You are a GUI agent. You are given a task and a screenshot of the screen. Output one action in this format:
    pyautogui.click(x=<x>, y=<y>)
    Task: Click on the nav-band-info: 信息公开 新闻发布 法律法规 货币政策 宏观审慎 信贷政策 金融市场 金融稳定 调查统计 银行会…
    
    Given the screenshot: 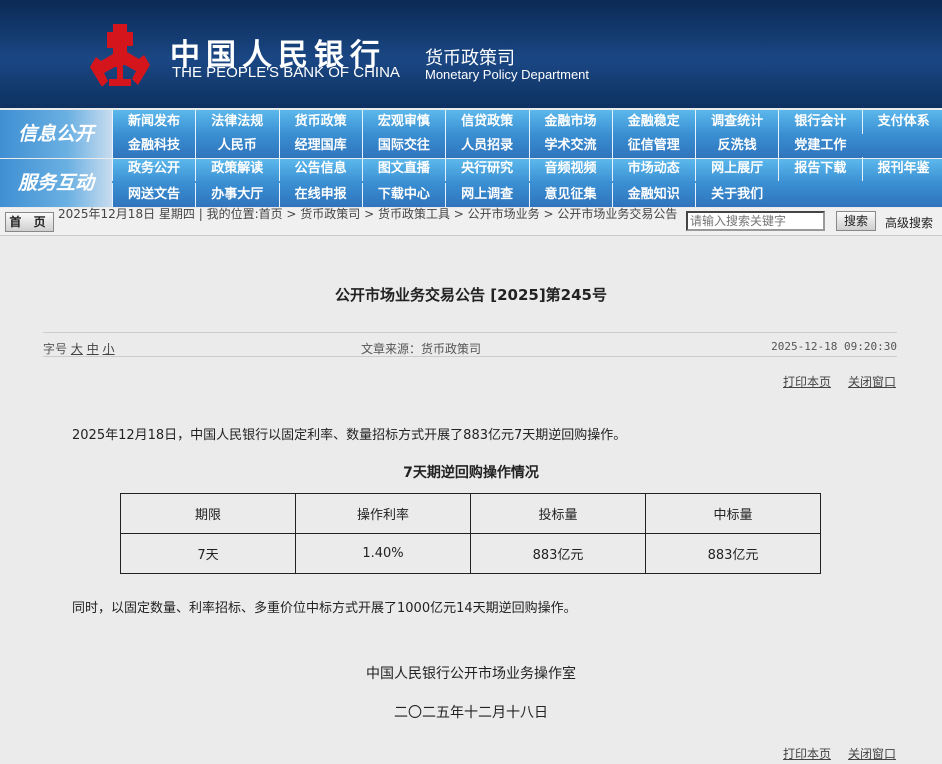 What is the action you would take?
    pyautogui.click(x=471, y=134)
    